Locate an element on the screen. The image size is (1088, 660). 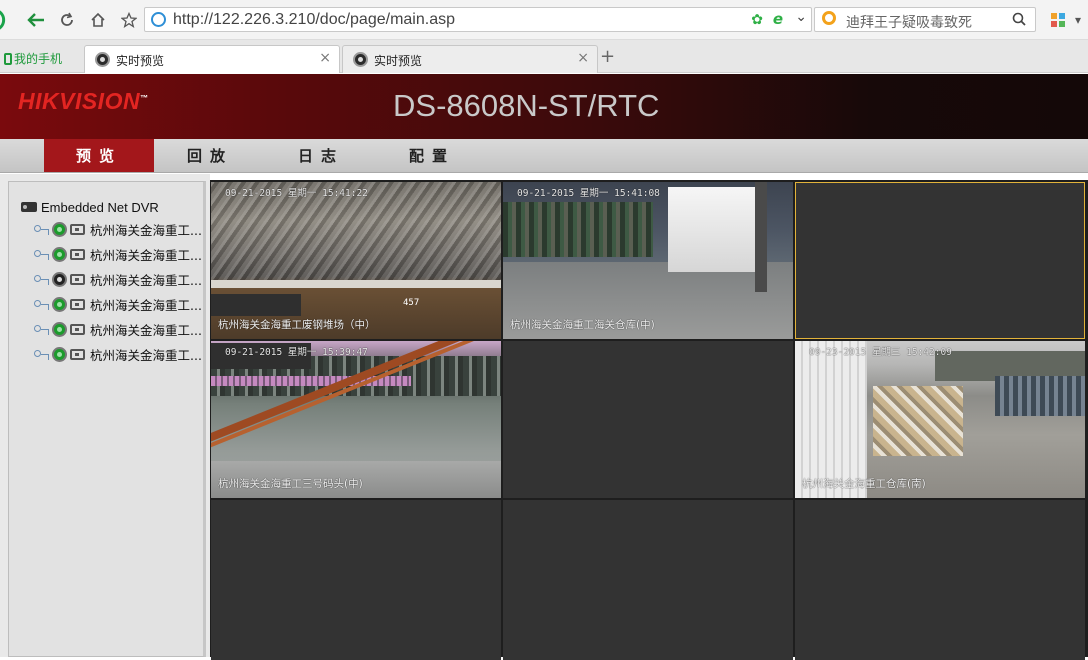
privacy-mask is located at coordinates (256, 305).